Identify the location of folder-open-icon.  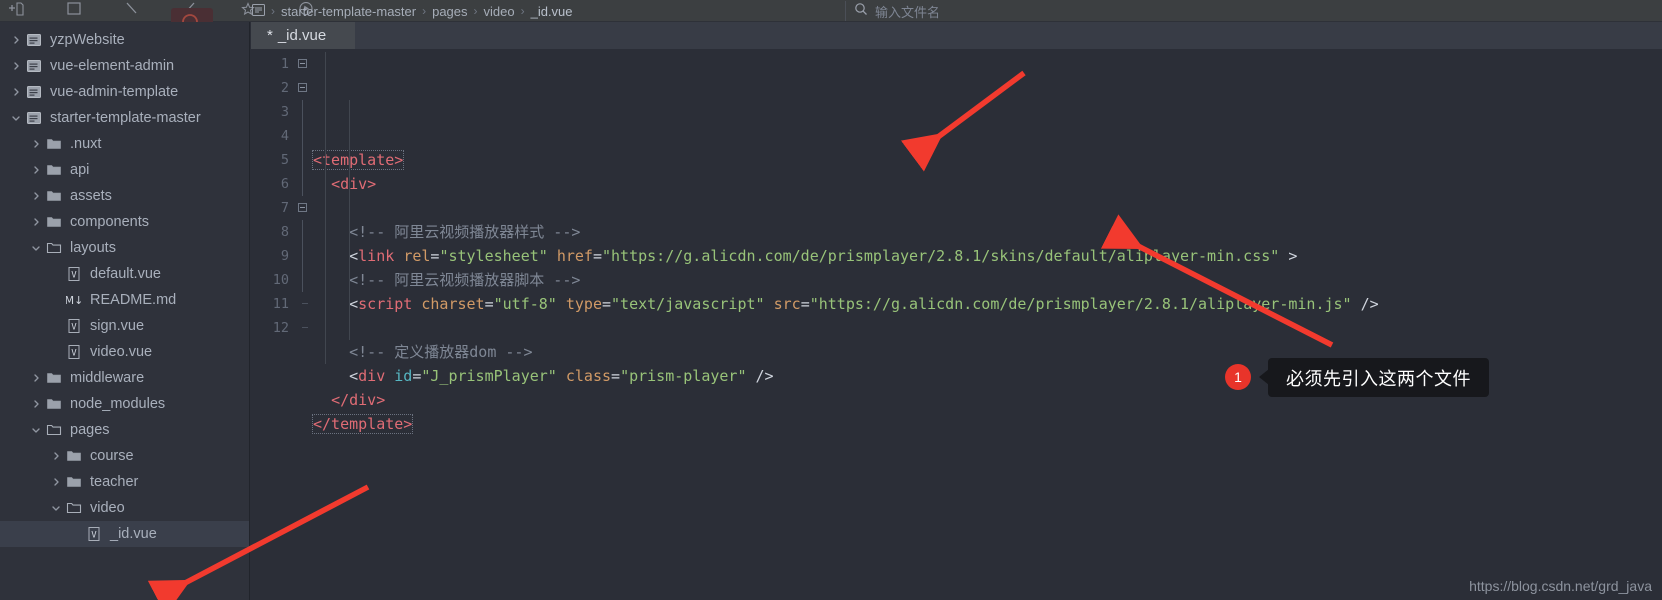
(54, 430).